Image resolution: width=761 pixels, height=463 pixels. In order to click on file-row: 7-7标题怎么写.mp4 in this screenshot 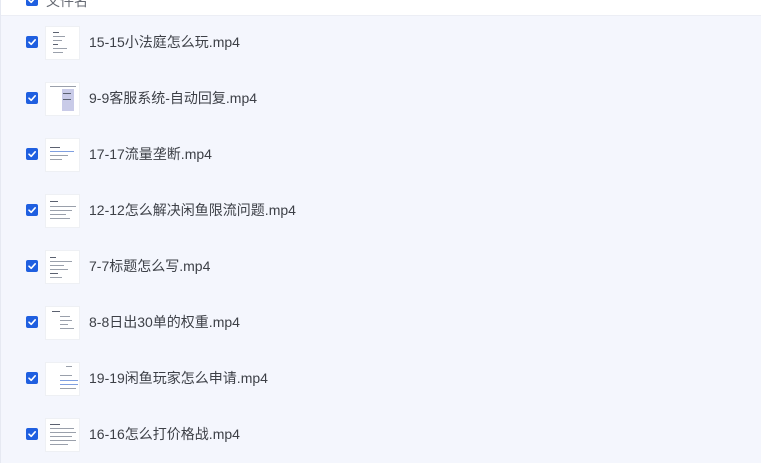, I will do `click(381, 266)`.